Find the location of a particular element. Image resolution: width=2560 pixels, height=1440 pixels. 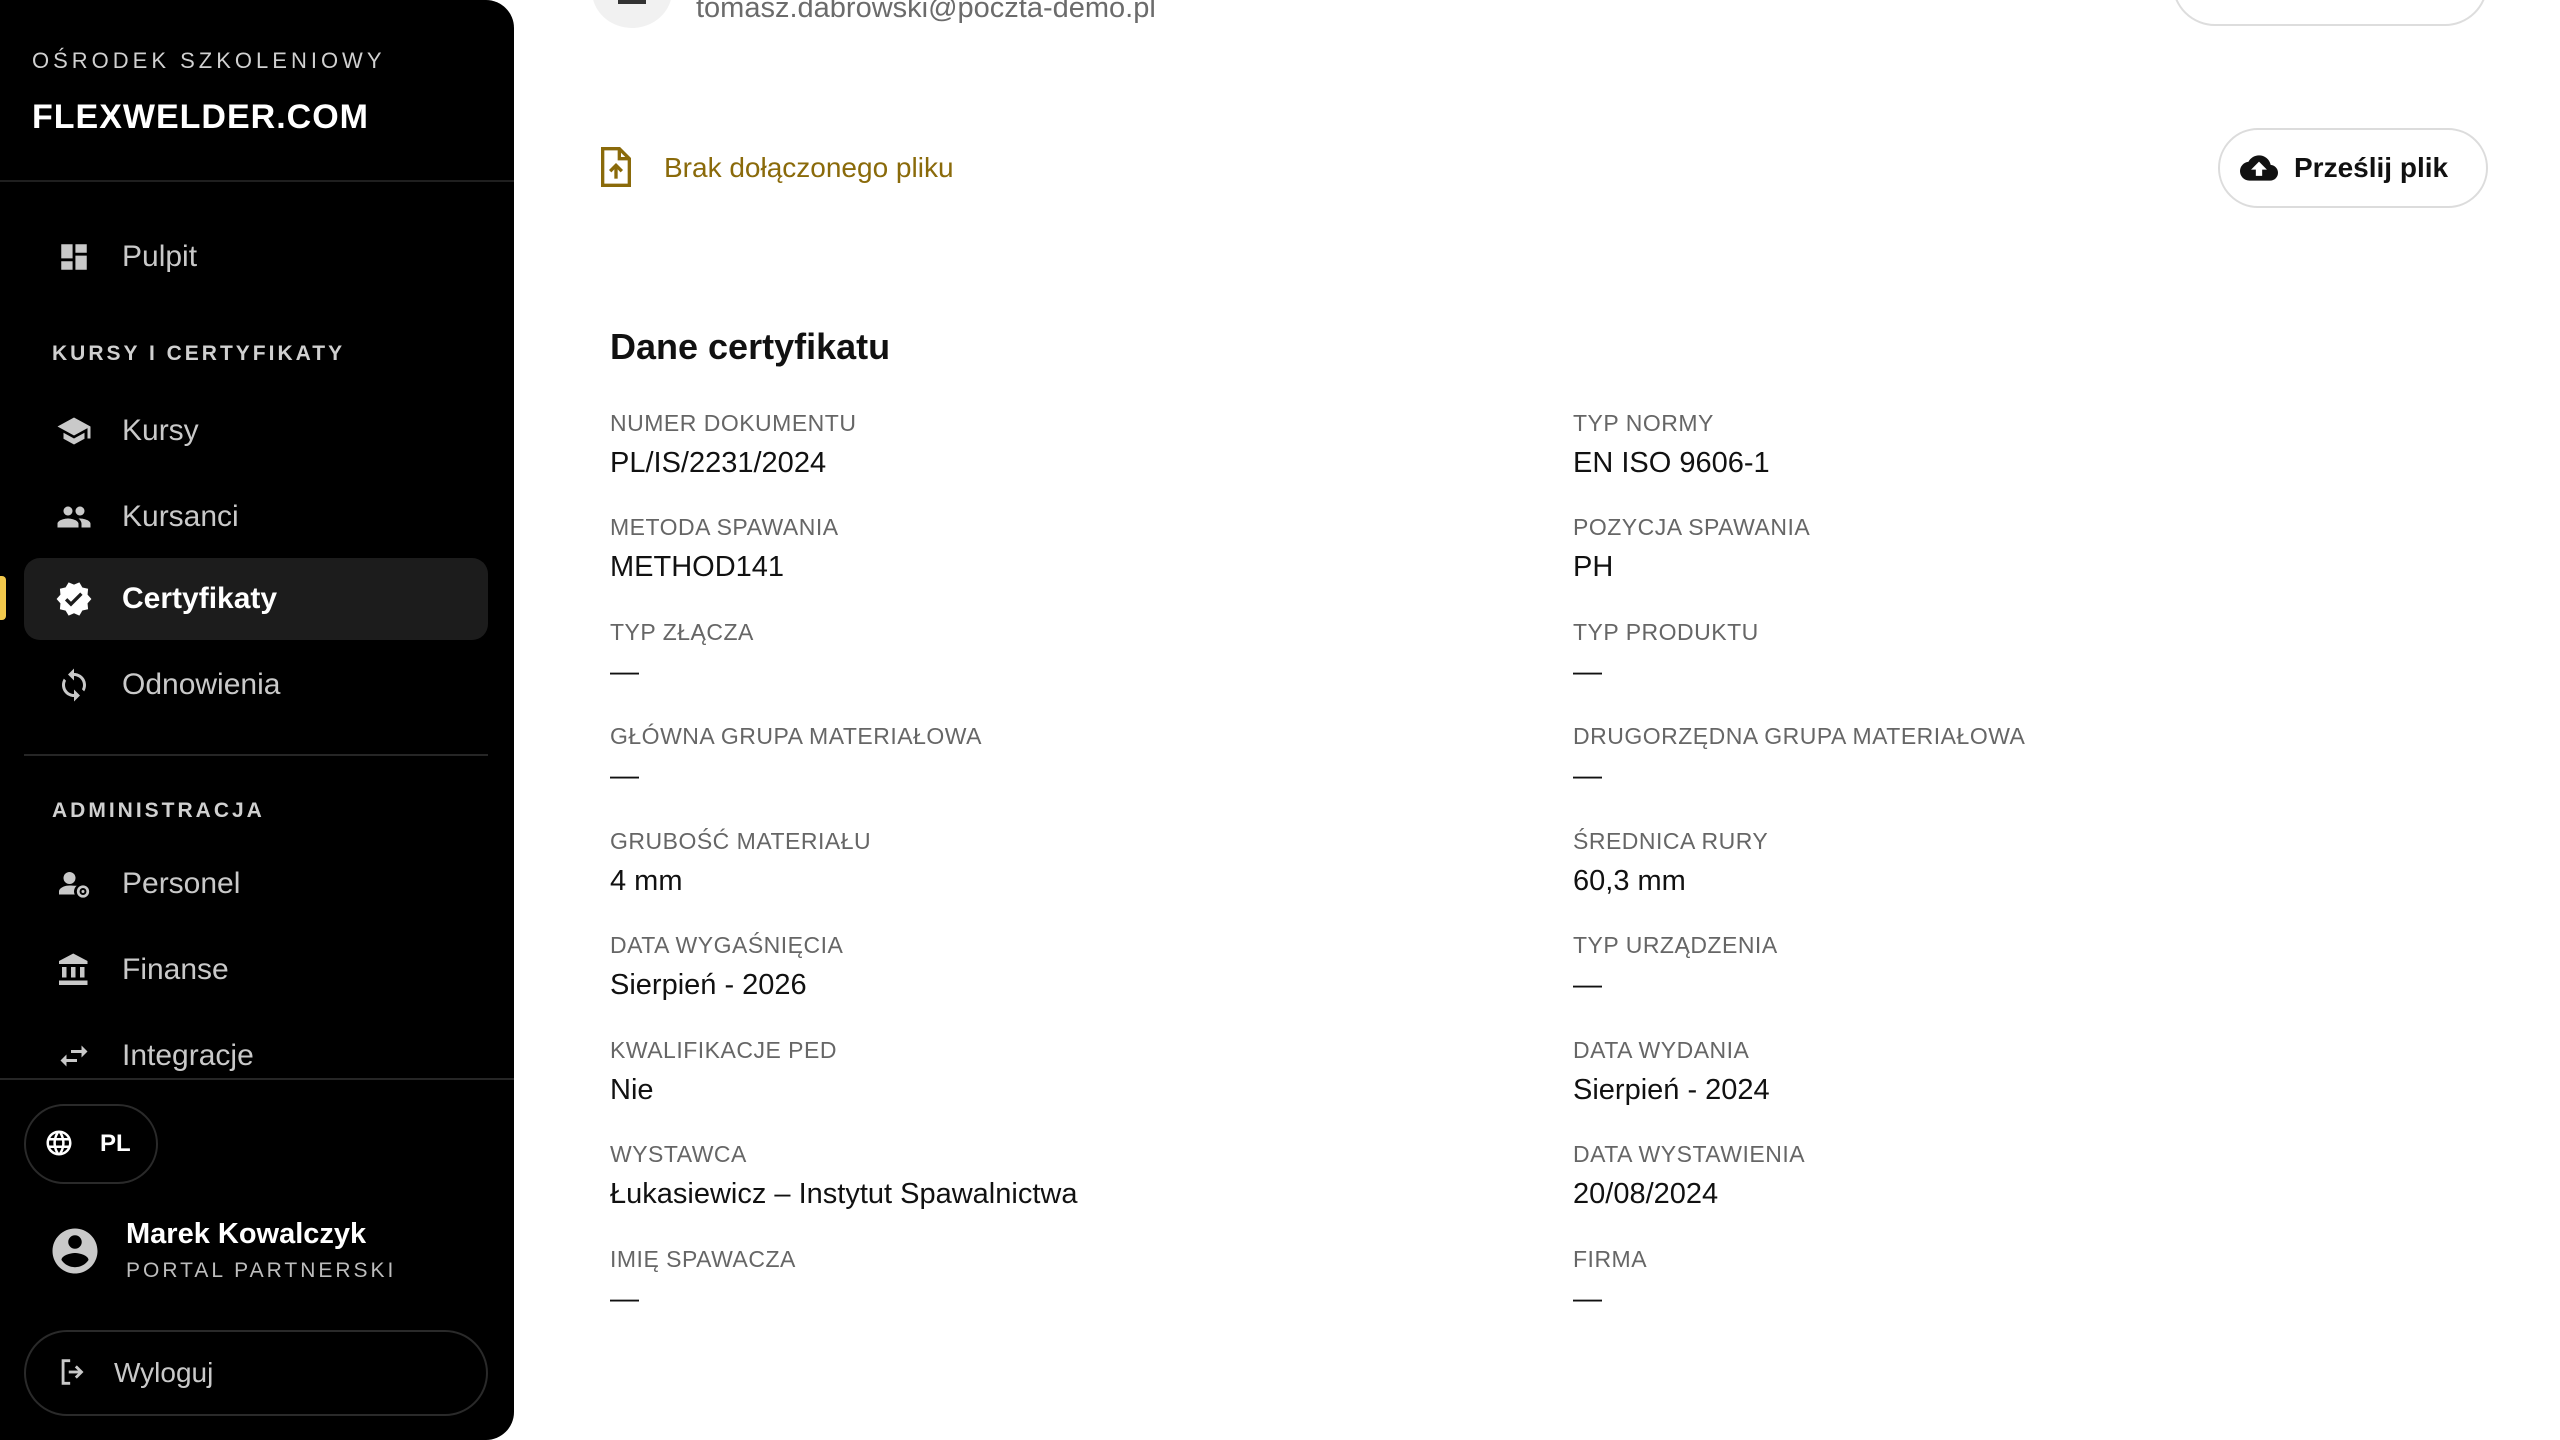

graduation-cap-icon is located at coordinates (74, 431).